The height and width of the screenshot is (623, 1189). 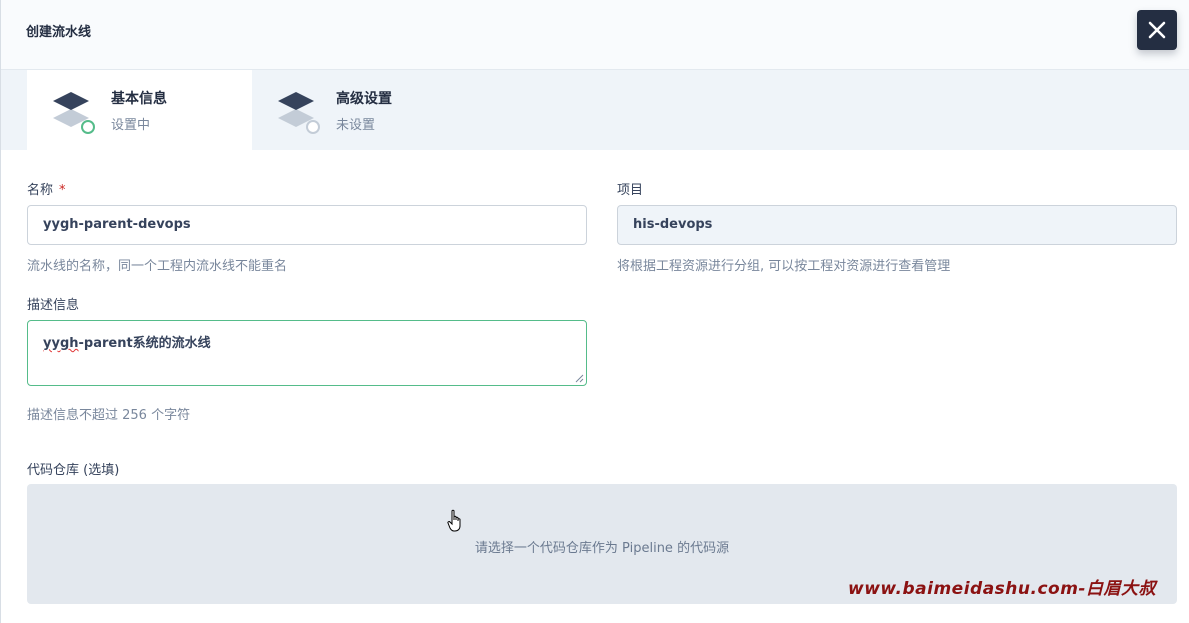 What do you see at coordinates (40, 190) in the screenshot?
I see `name-label-text: 名称` at bounding box center [40, 190].